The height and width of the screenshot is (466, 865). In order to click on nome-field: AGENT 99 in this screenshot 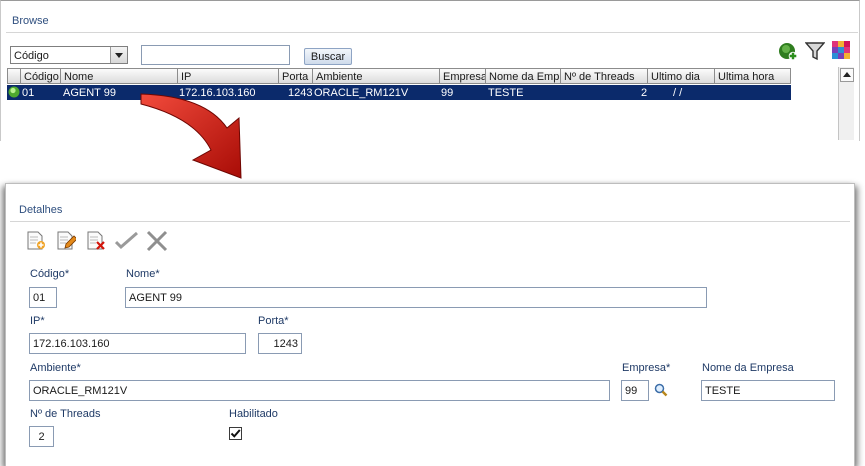, I will do `click(416, 297)`.